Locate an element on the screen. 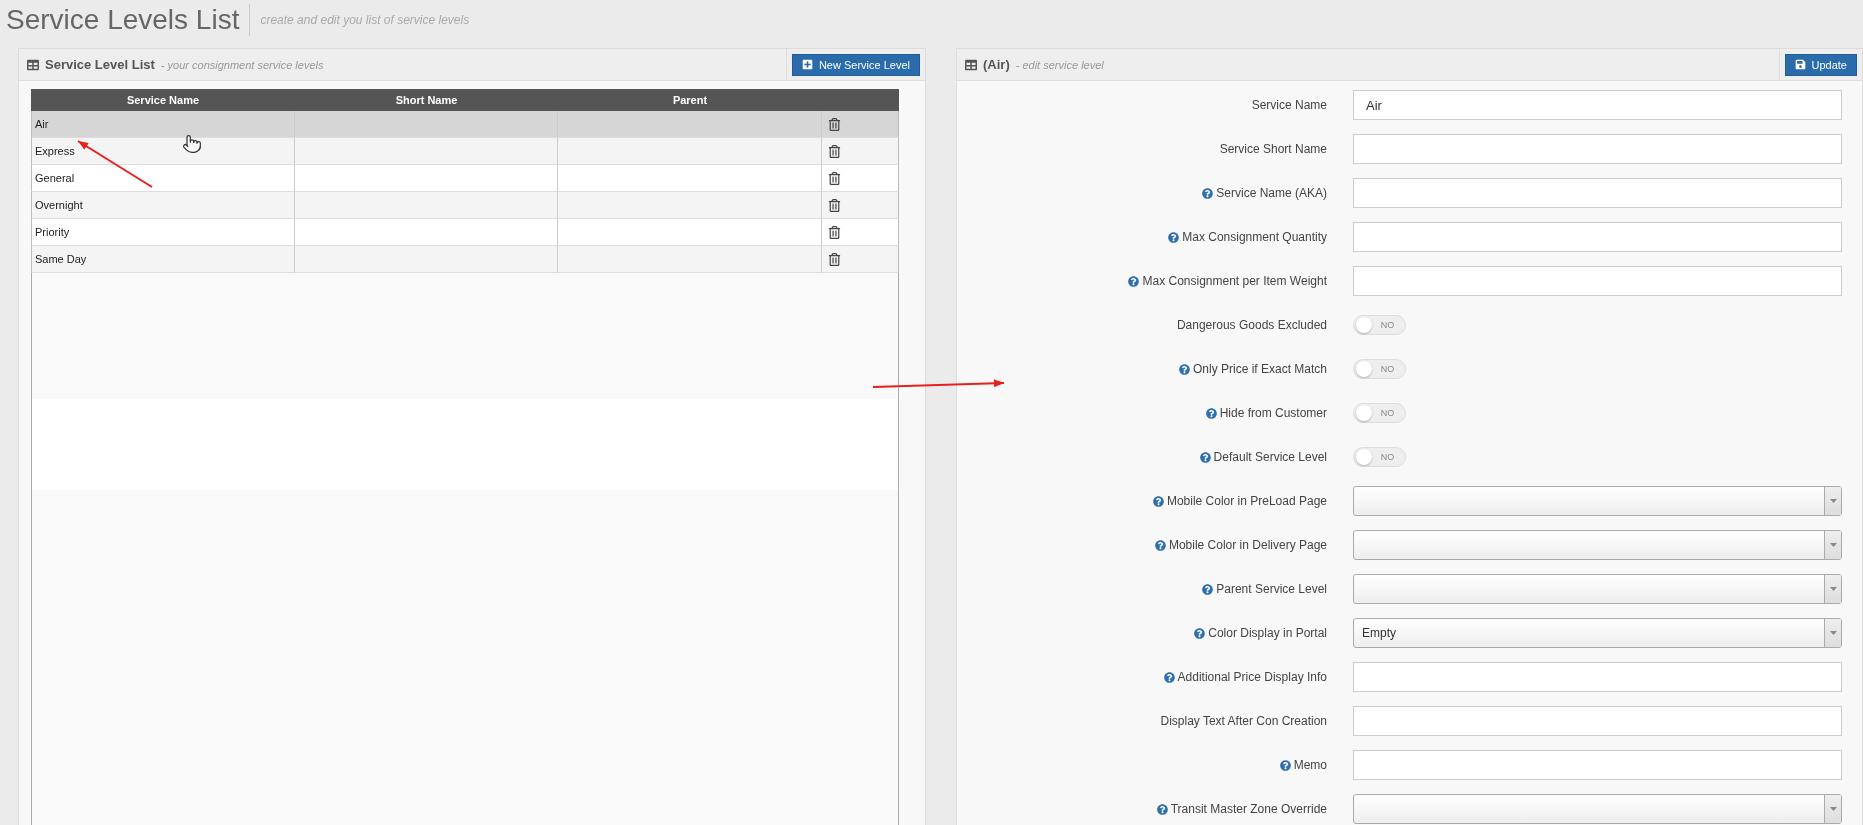  column-header: Parent is located at coordinates (690, 100).